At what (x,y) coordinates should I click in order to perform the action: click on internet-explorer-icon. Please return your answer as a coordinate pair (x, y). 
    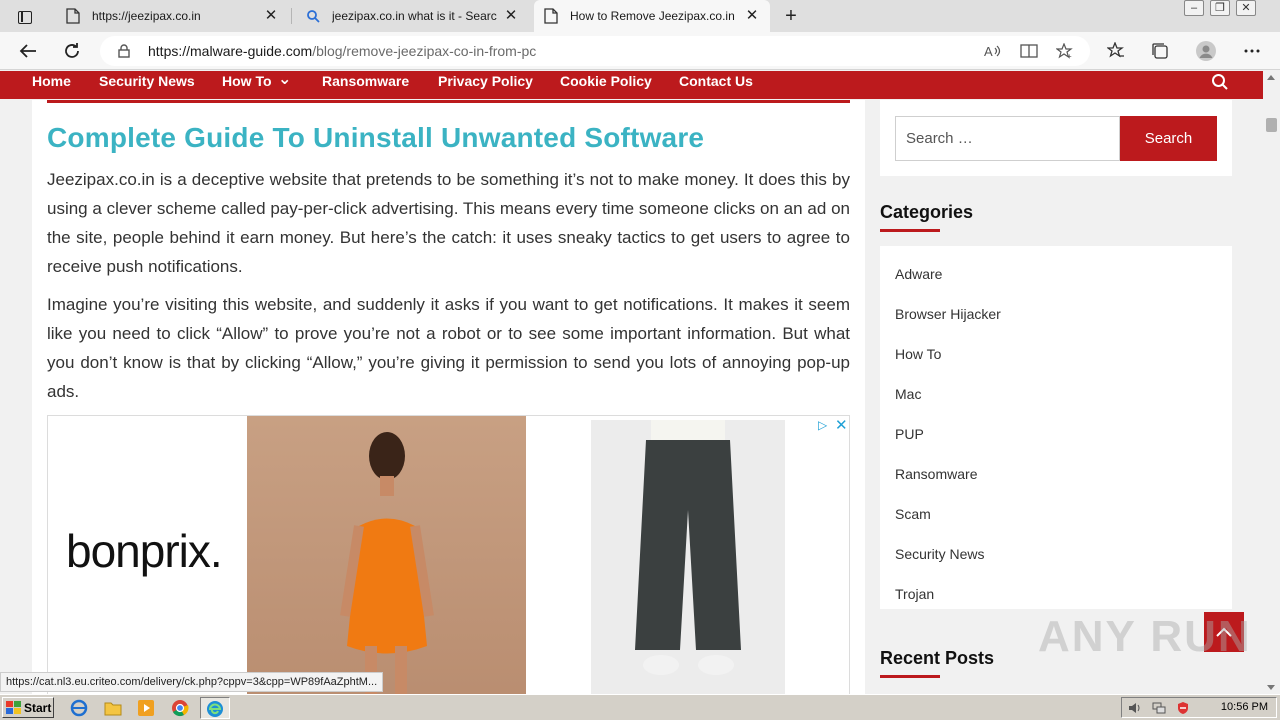
    Looking at the image, I should click on (79, 708).